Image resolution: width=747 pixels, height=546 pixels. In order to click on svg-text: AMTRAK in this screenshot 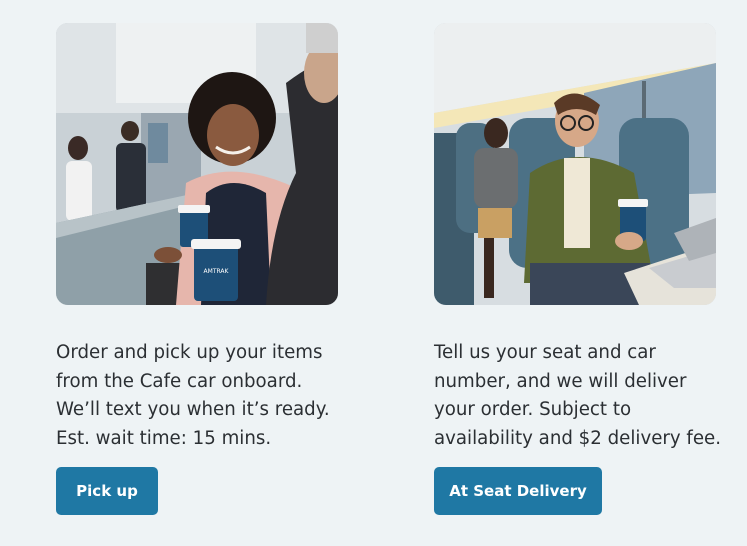, I will do `click(217, 271)`.